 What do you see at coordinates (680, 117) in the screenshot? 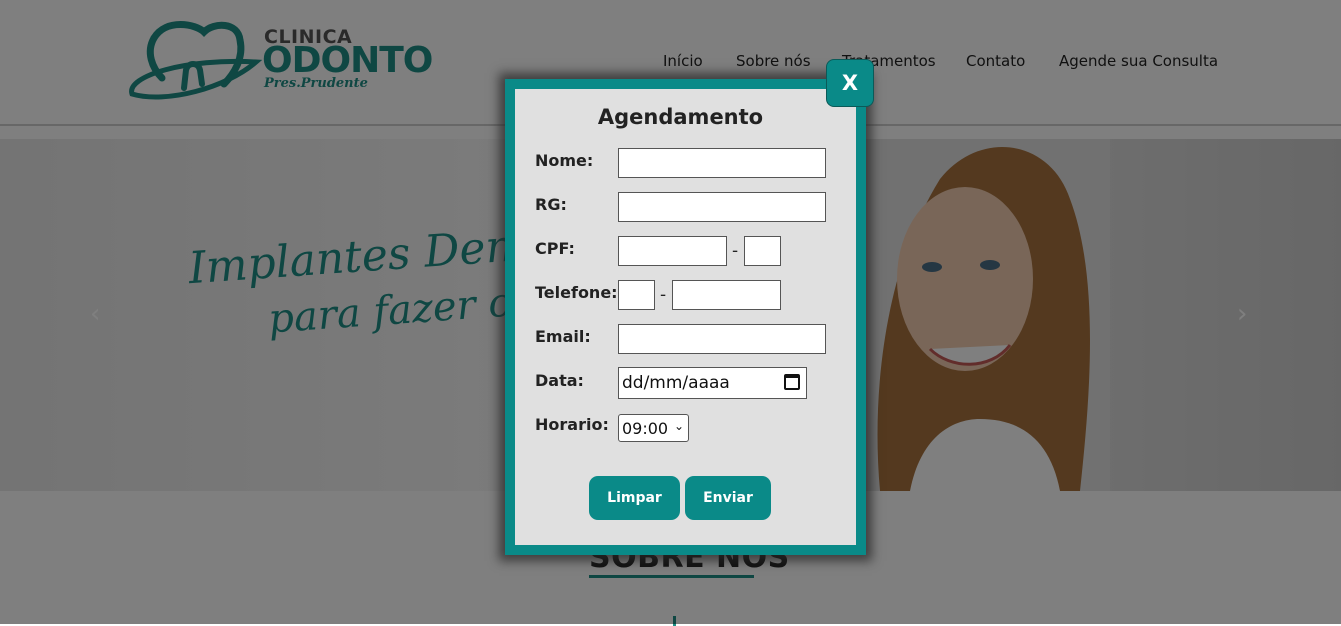
I see `modal-title: Agendamento` at bounding box center [680, 117].